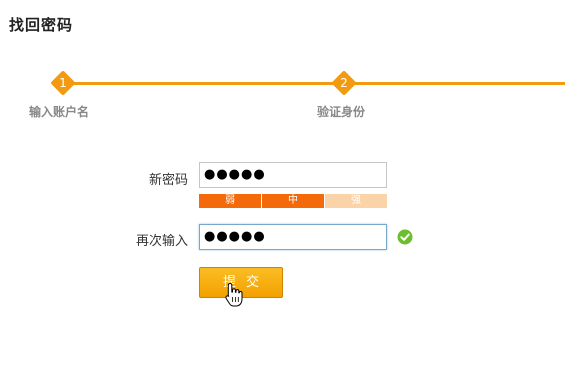  Describe the element at coordinates (310, 83) in the screenshot. I see `step-progress-line` at that location.